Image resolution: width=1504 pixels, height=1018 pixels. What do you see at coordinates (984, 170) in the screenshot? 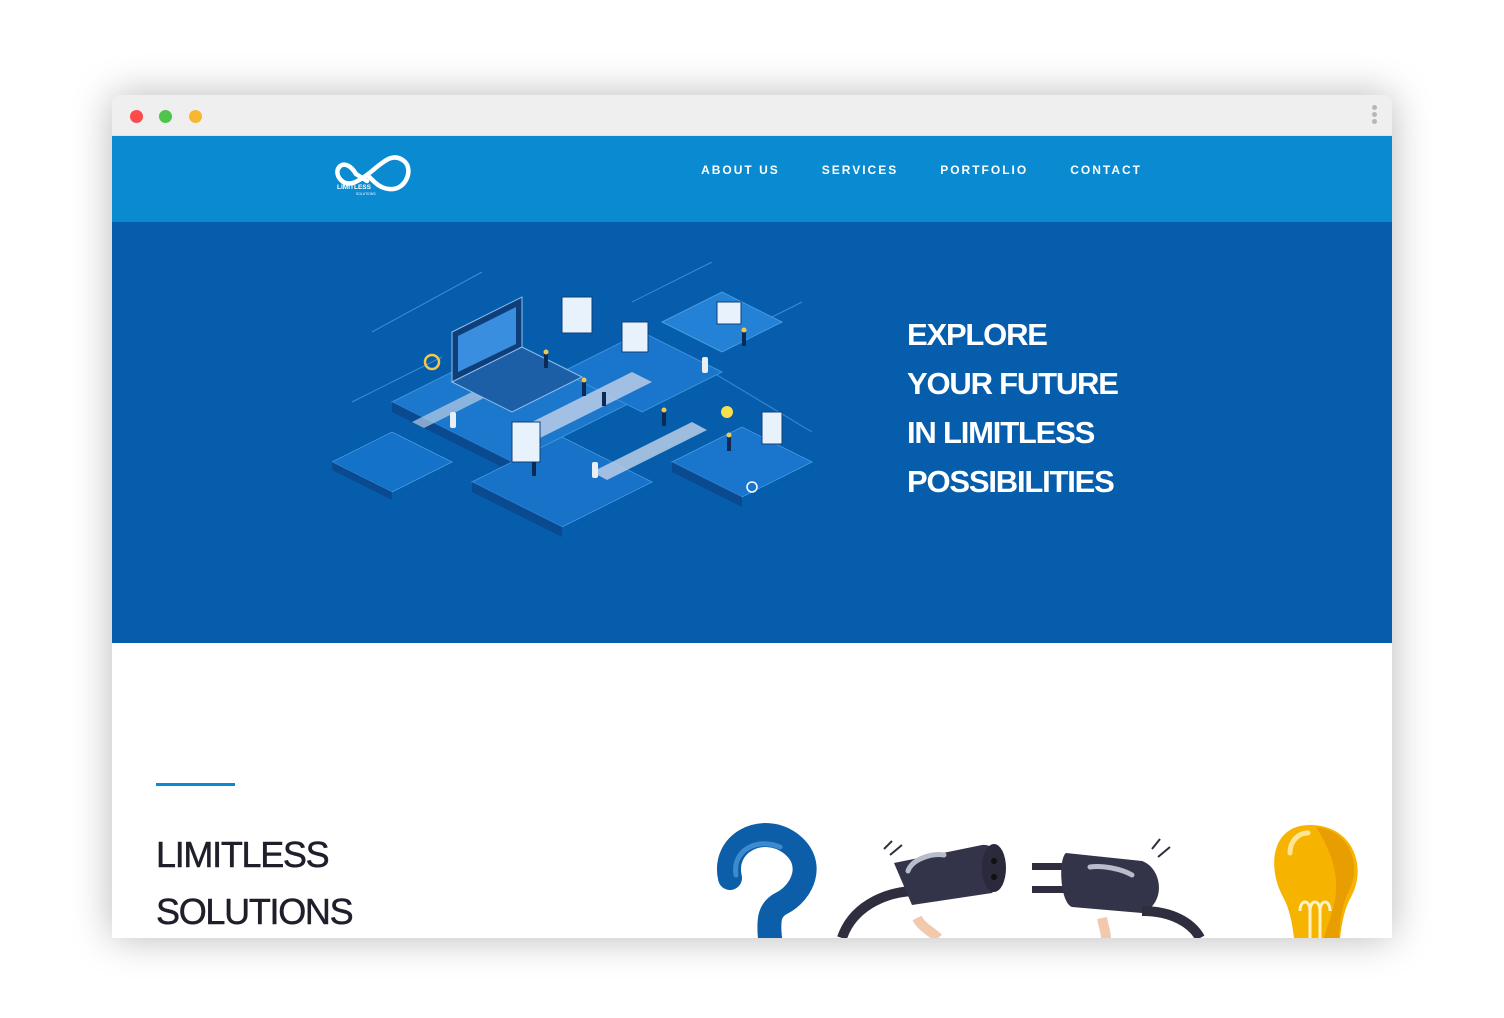
I see `nav-portfolio: PORTFOLIO` at bounding box center [984, 170].